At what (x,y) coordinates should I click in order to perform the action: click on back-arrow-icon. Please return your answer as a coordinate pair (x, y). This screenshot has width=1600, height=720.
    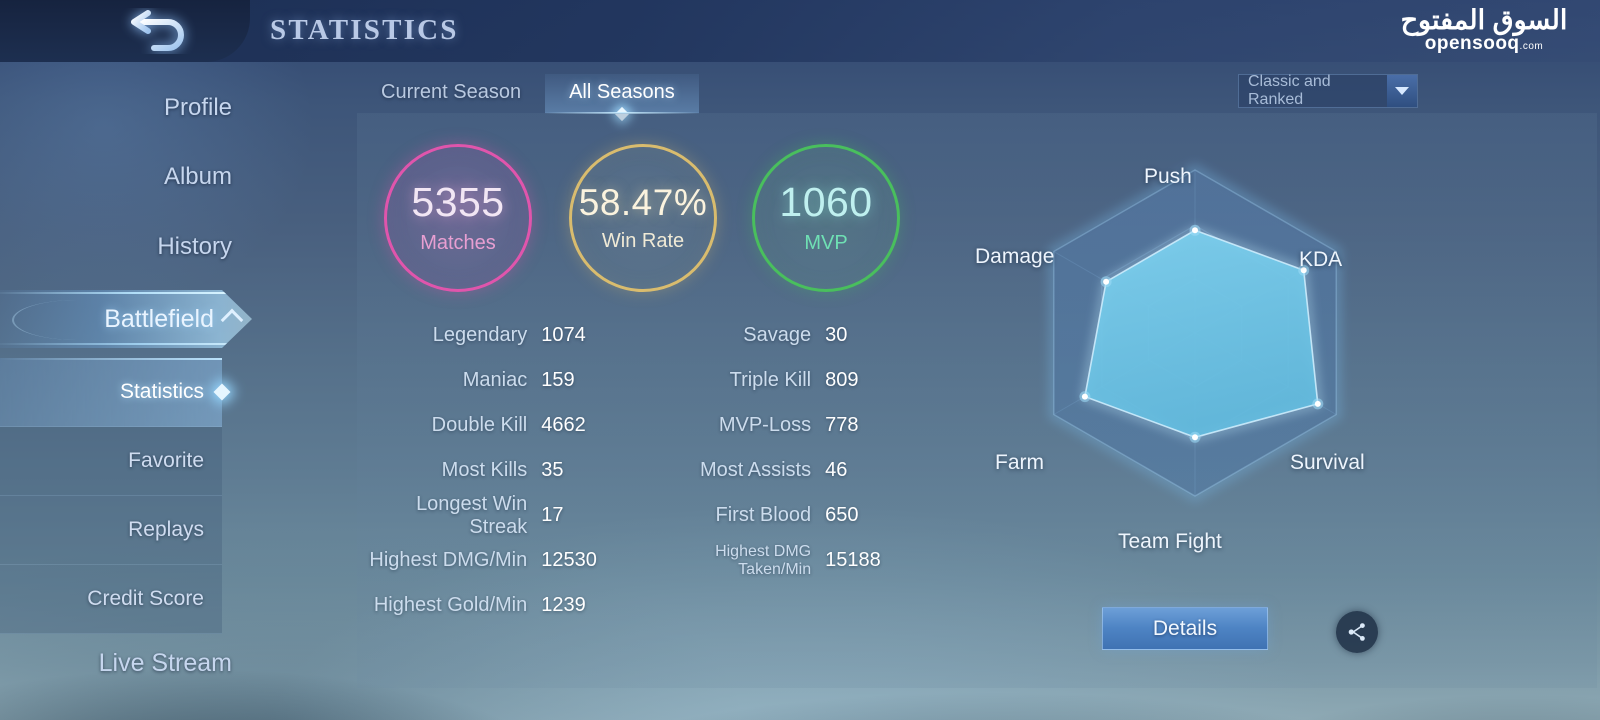
    Looking at the image, I should click on (157, 30).